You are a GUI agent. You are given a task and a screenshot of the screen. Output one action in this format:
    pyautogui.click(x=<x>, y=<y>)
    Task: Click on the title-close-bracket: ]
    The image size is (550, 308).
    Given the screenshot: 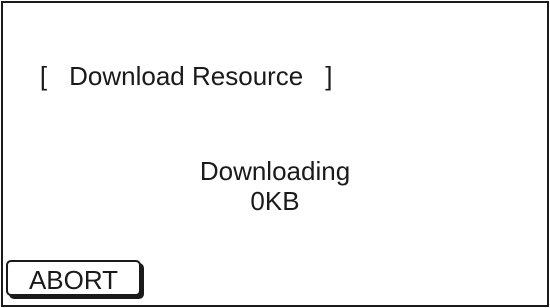 What is the action you would take?
    pyautogui.click(x=329, y=76)
    